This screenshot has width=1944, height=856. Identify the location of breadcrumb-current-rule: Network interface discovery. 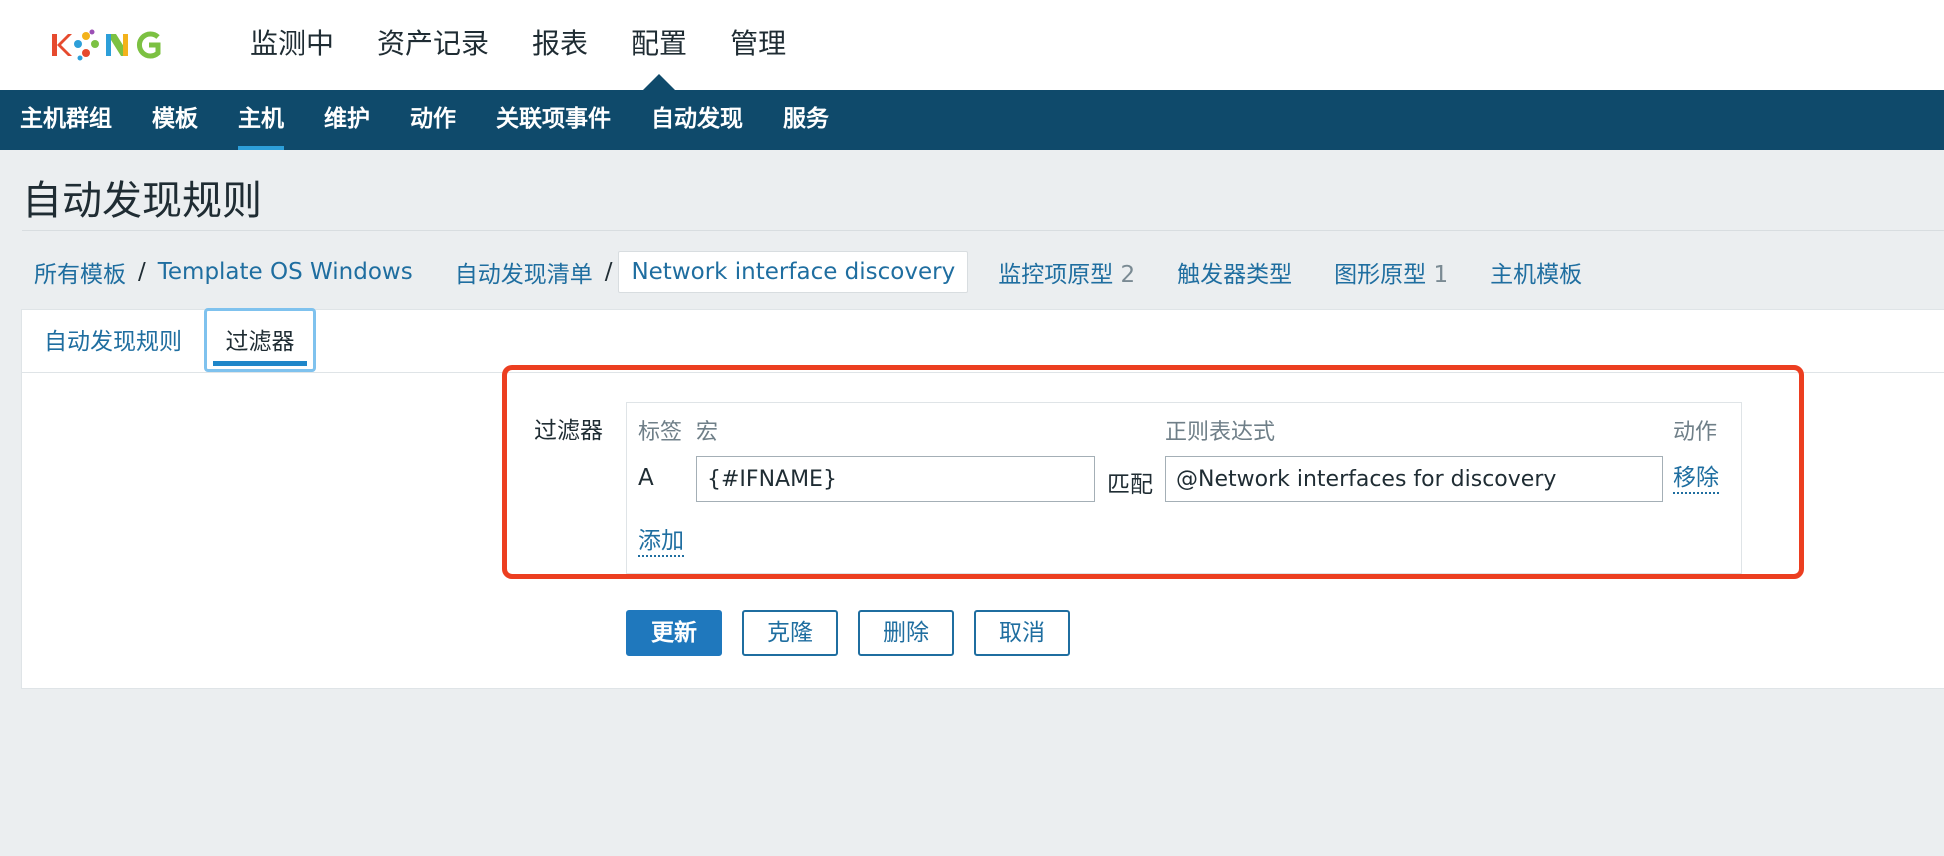
(793, 272).